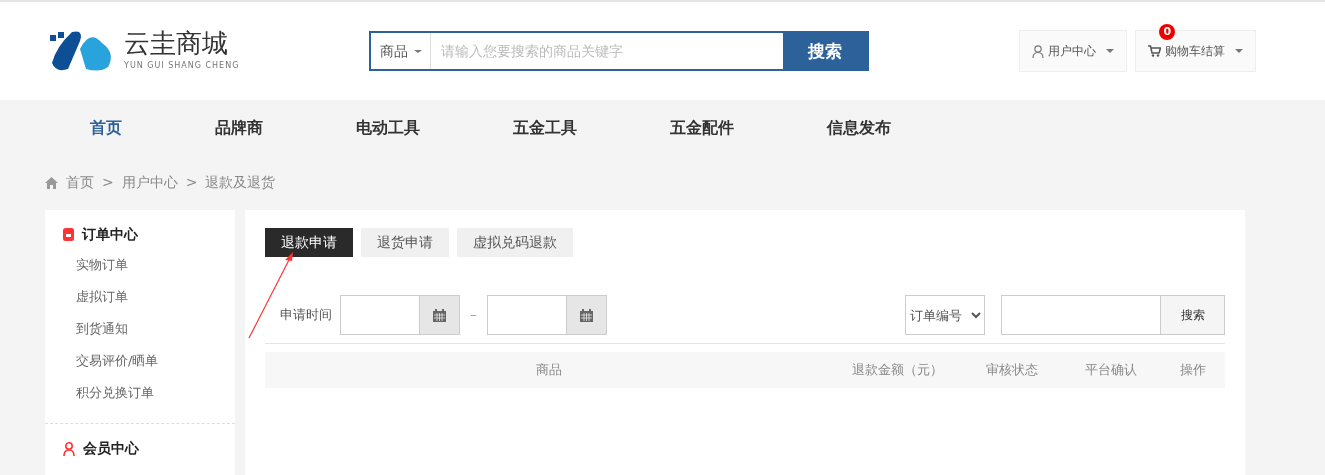  Describe the element at coordinates (515, 242) in the screenshot. I see `tab: 虚拟兑码退款` at that location.